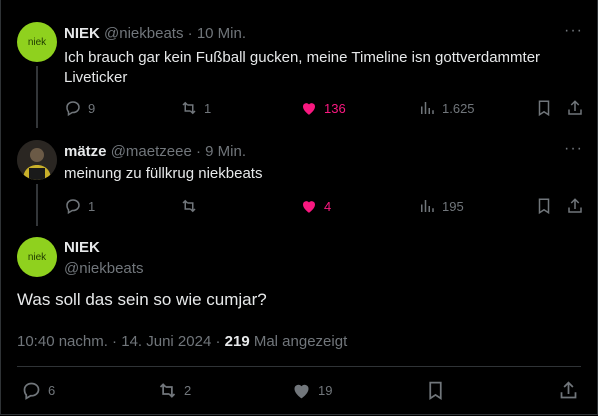 The width and height of the screenshot is (598, 416). Describe the element at coordinates (142, 299) in the screenshot. I see `main-tweet-text: Was soll das sein so wie cumjar?` at that location.